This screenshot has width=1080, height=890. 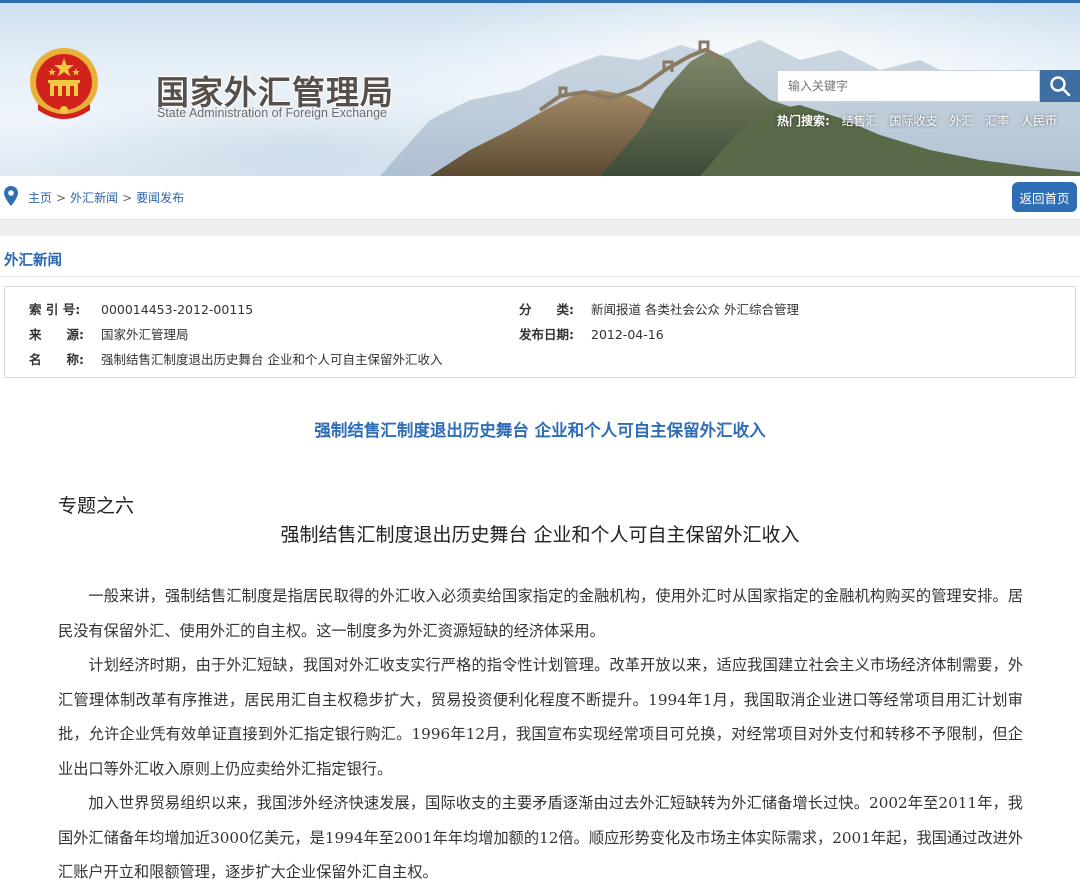 I want to click on hot-search-link: 人民币, so click(x=1039, y=121).